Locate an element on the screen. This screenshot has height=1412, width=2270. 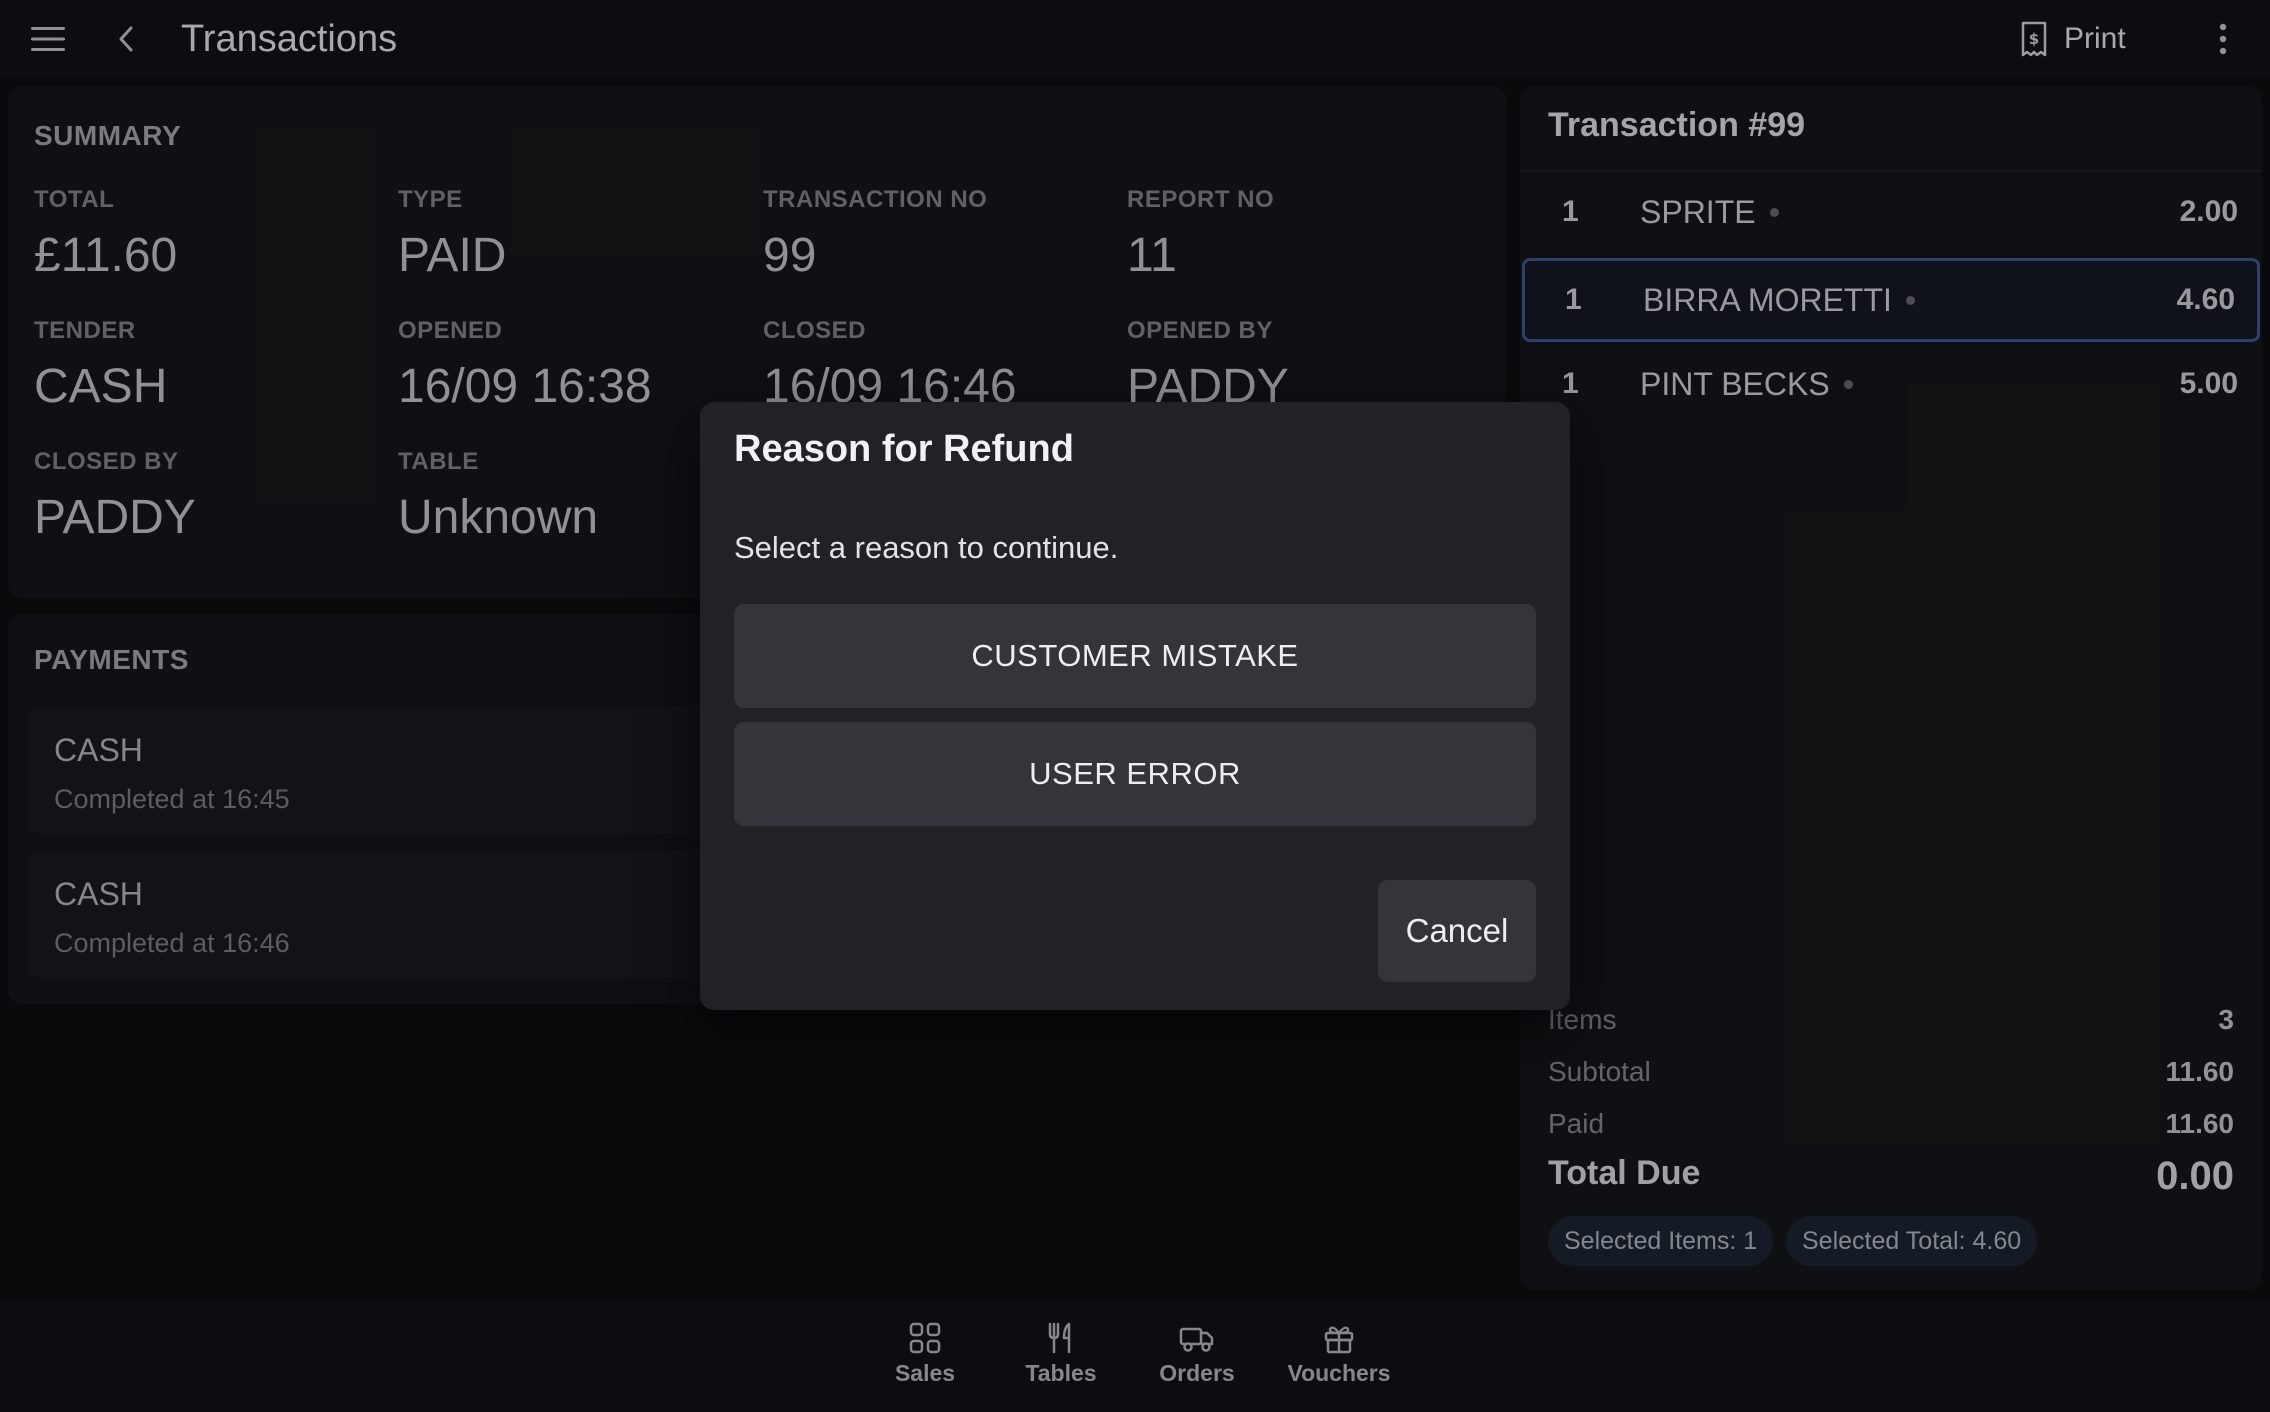
user-error-button: USER ERROR is located at coordinates (1135, 774).